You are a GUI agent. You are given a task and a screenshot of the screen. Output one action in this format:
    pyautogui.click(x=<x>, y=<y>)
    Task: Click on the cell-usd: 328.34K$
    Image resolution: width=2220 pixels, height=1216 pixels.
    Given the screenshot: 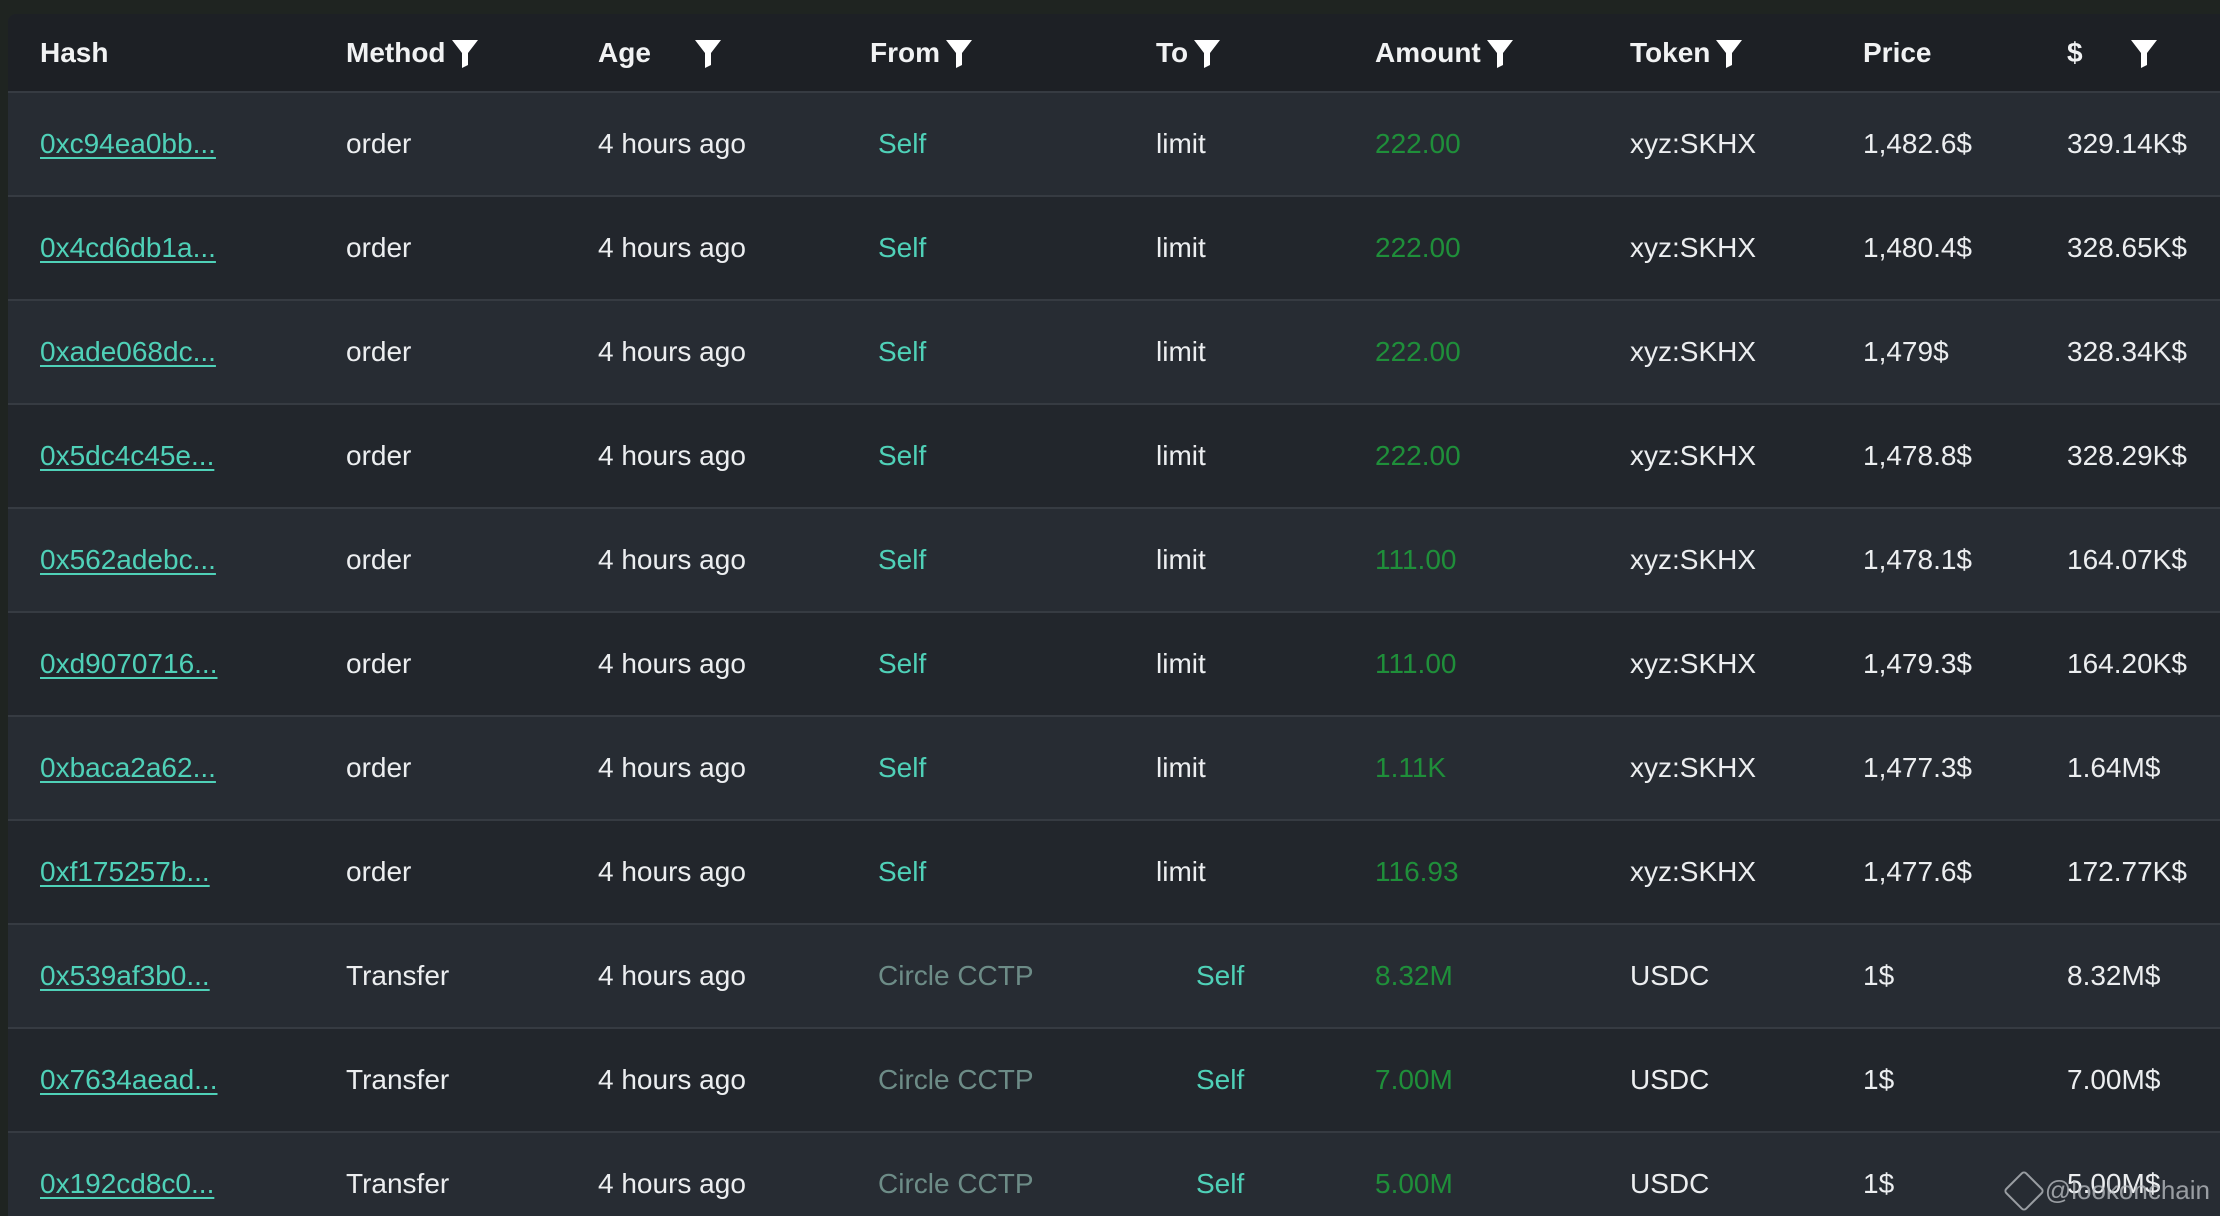 What is the action you would take?
    pyautogui.click(x=2127, y=351)
    